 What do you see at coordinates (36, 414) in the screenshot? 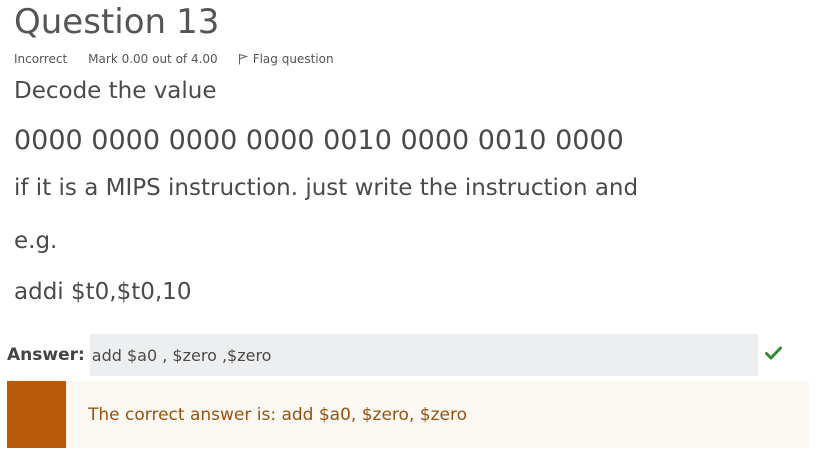
I see `feedback-accent-bar` at bounding box center [36, 414].